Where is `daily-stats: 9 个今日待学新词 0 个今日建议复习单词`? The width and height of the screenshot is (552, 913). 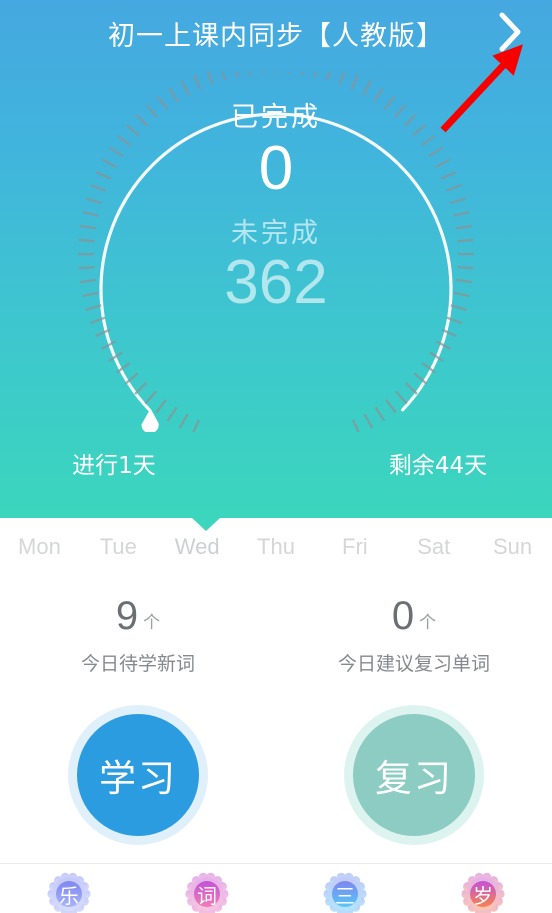 daily-stats: 9 个今日待学新词 0 个今日建议复习单词 is located at coordinates (276, 641).